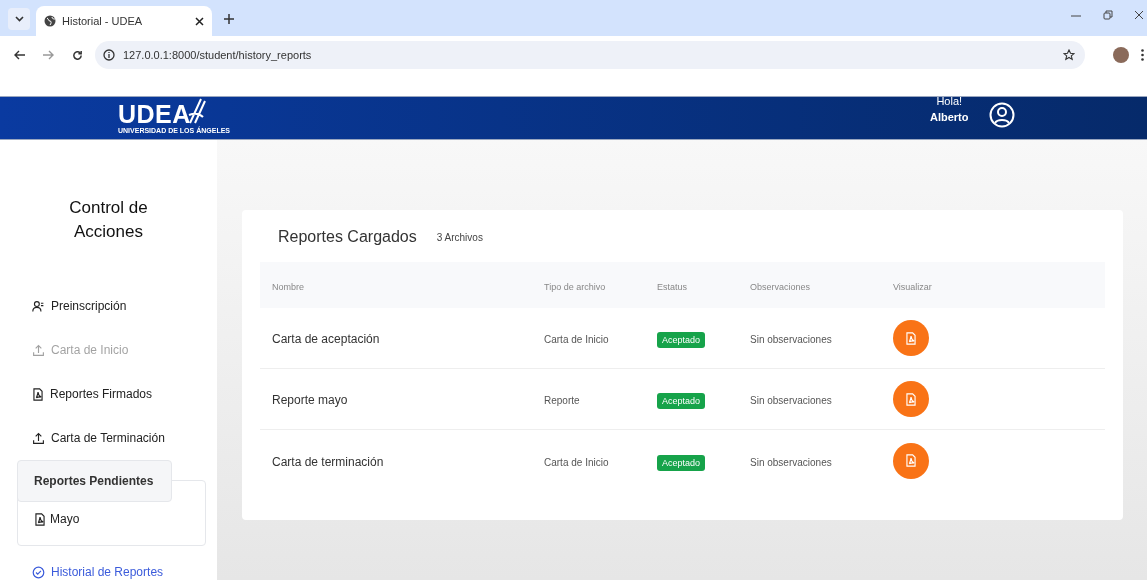 This screenshot has height=580, width=1147. What do you see at coordinates (1069, 55) in the screenshot?
I see `star-icon` at bounding box center [1069, 55].